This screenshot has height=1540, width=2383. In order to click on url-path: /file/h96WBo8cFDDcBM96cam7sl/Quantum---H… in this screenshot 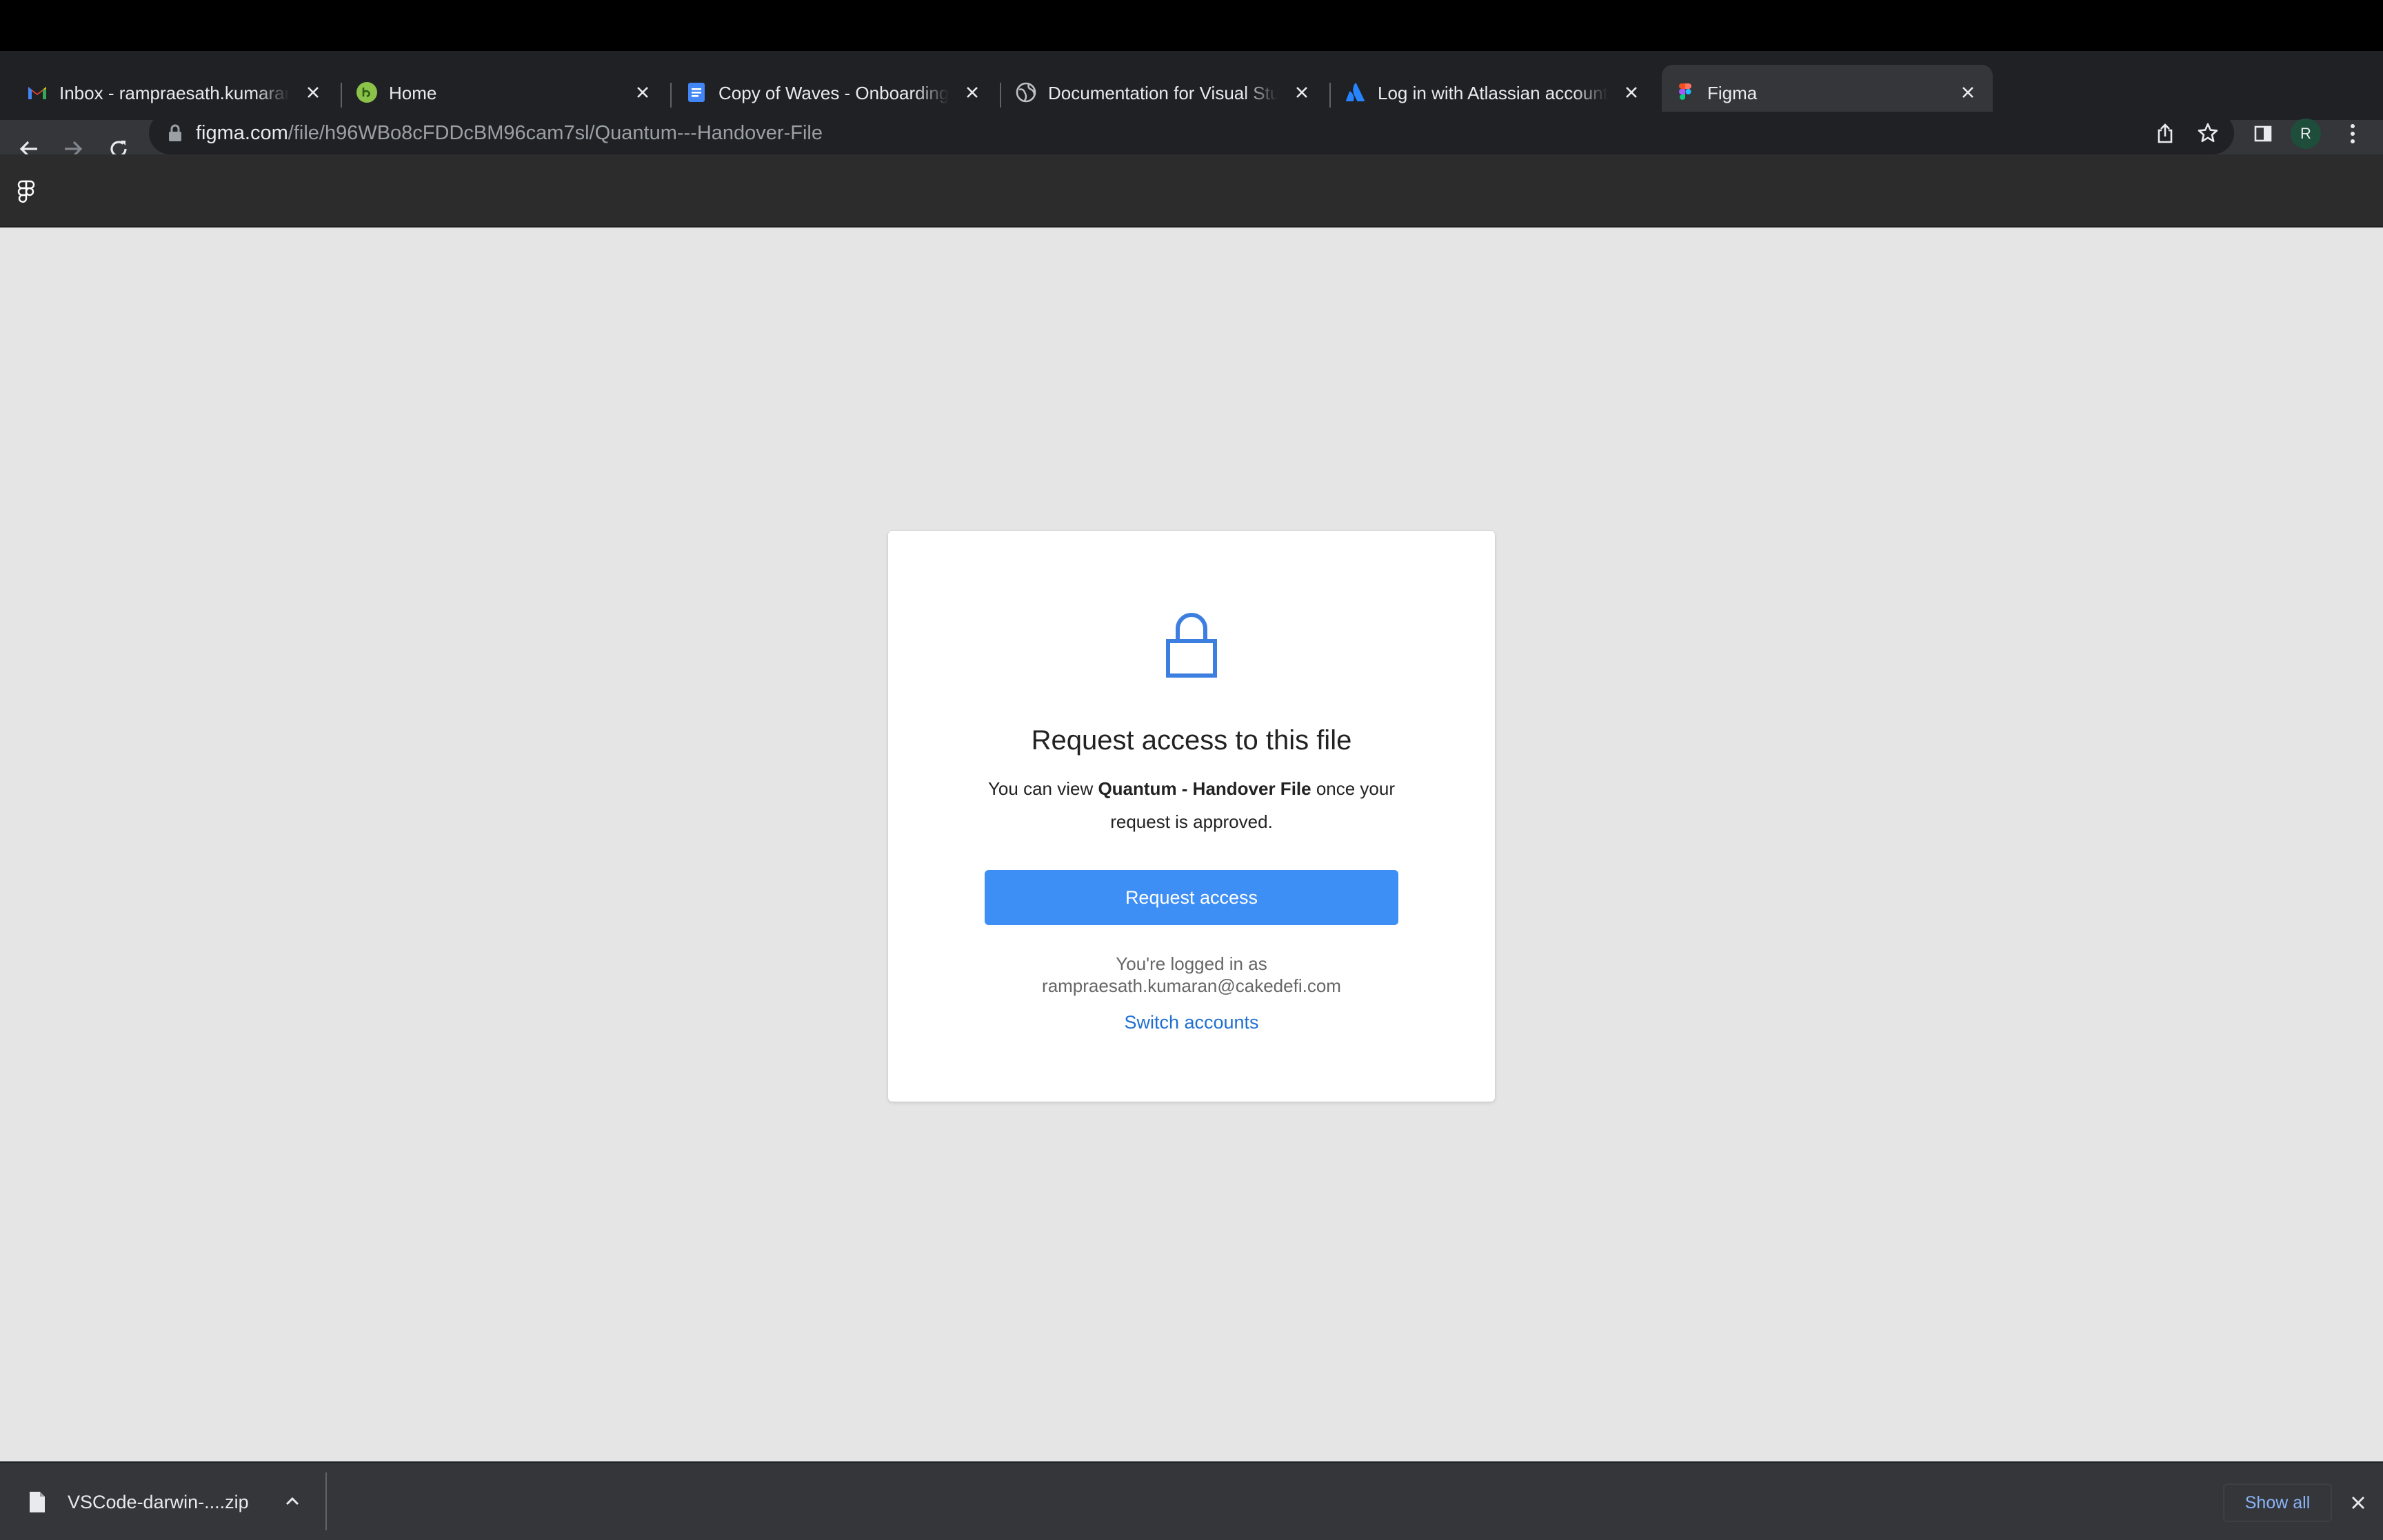, I will do `click(555, 133)`.